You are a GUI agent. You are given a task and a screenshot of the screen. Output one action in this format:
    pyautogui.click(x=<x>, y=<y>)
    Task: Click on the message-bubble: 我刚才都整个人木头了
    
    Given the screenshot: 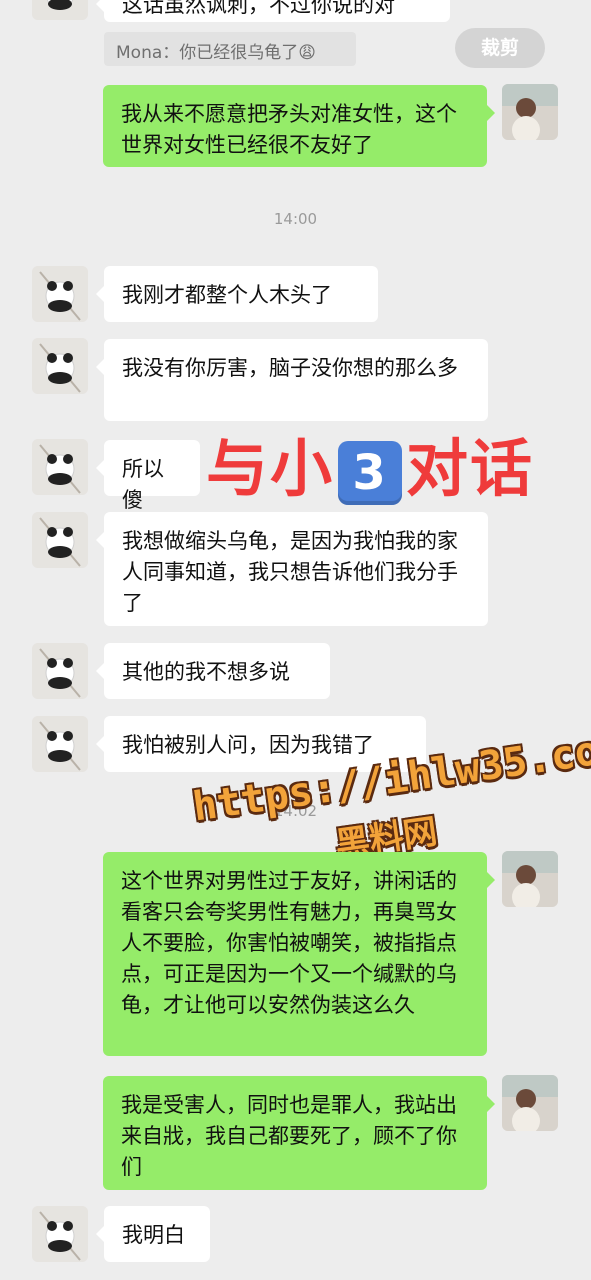 What is the action you would take?
    pyautogui.click(x=237, y=294)
    